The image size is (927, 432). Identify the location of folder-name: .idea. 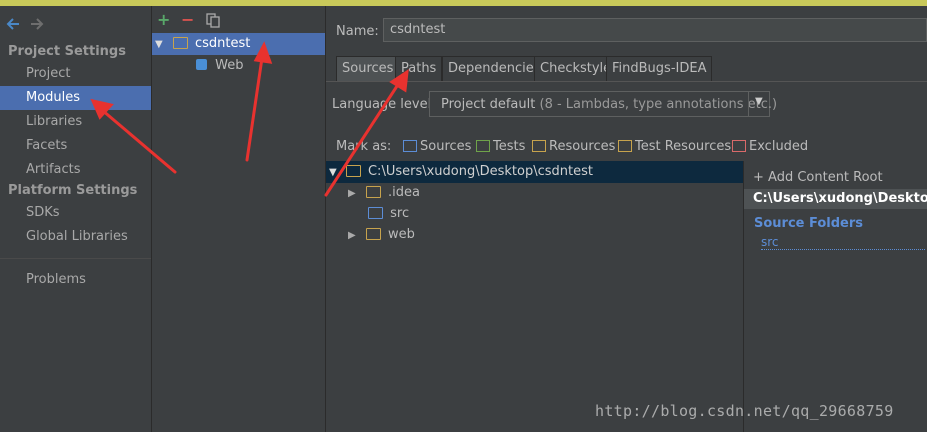
(403, 192).